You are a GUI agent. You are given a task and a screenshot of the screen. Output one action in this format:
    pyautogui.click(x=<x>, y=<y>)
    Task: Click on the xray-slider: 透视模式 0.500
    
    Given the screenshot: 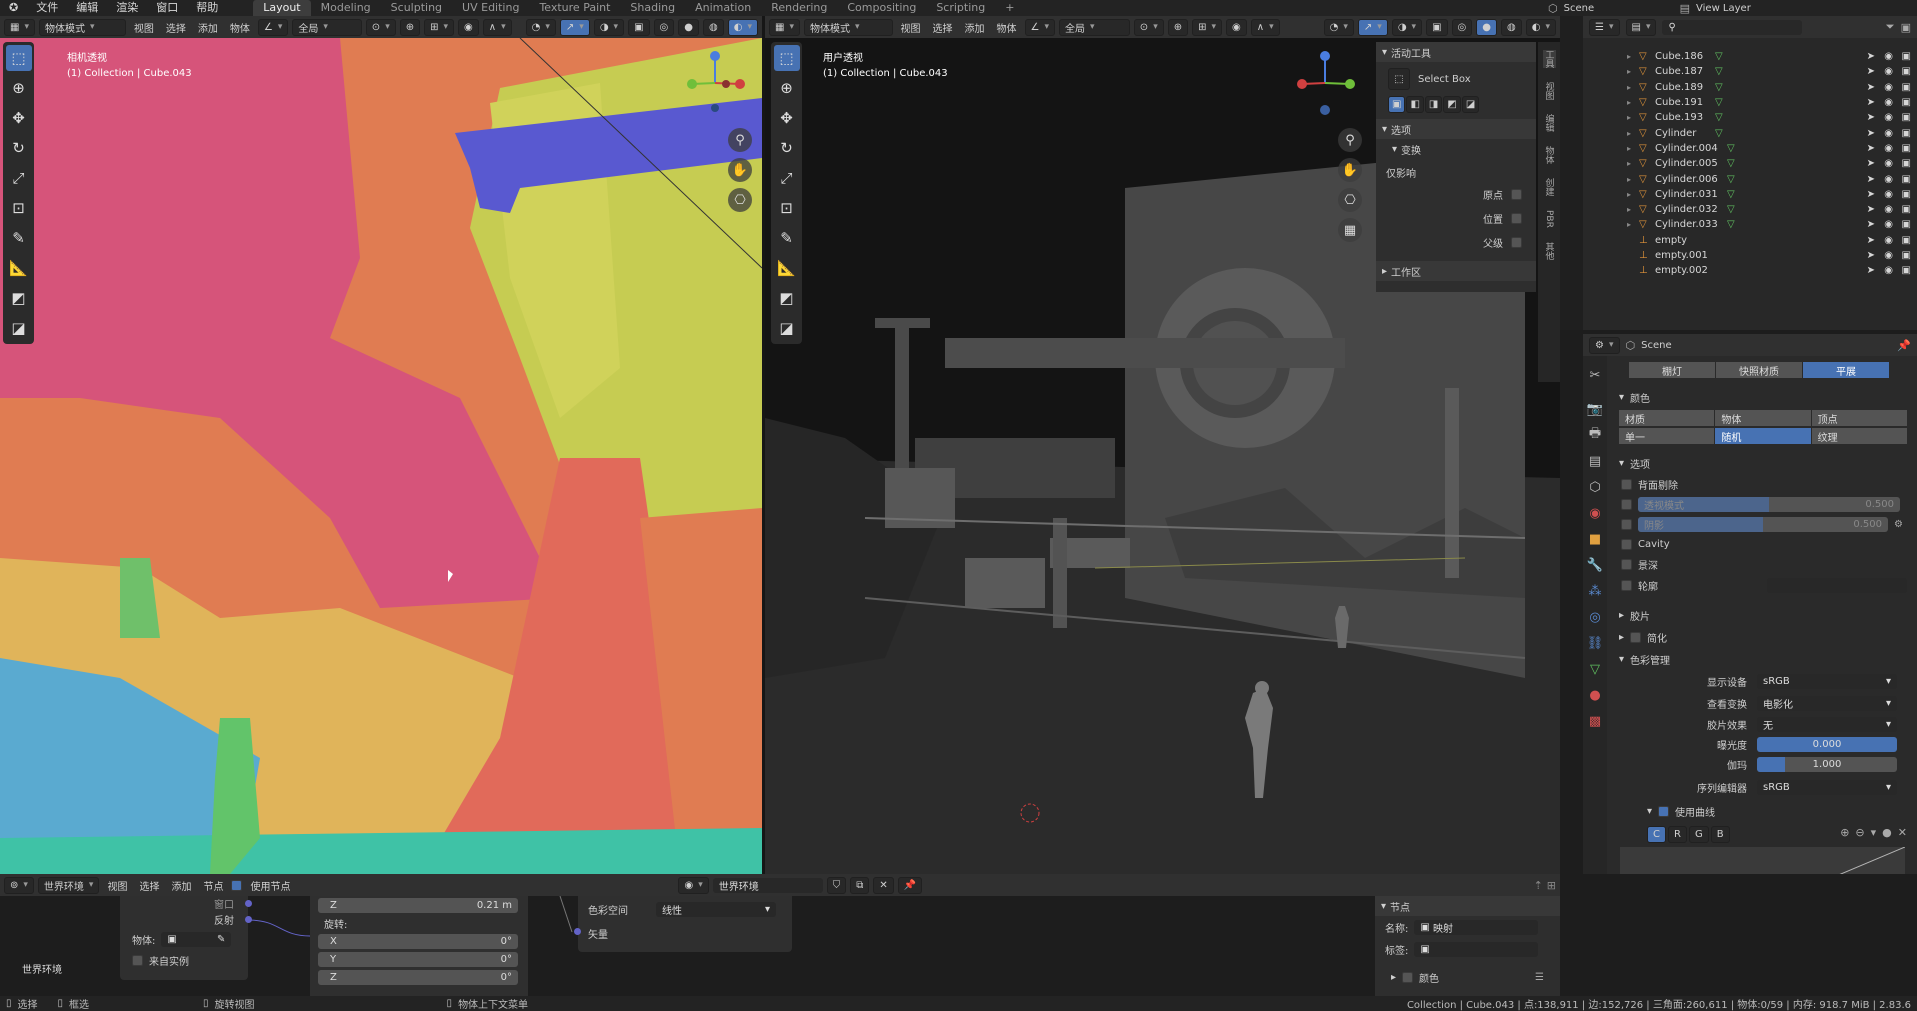 What is the action you would take?
    pyautogui.click(x=1769, y=504)
    